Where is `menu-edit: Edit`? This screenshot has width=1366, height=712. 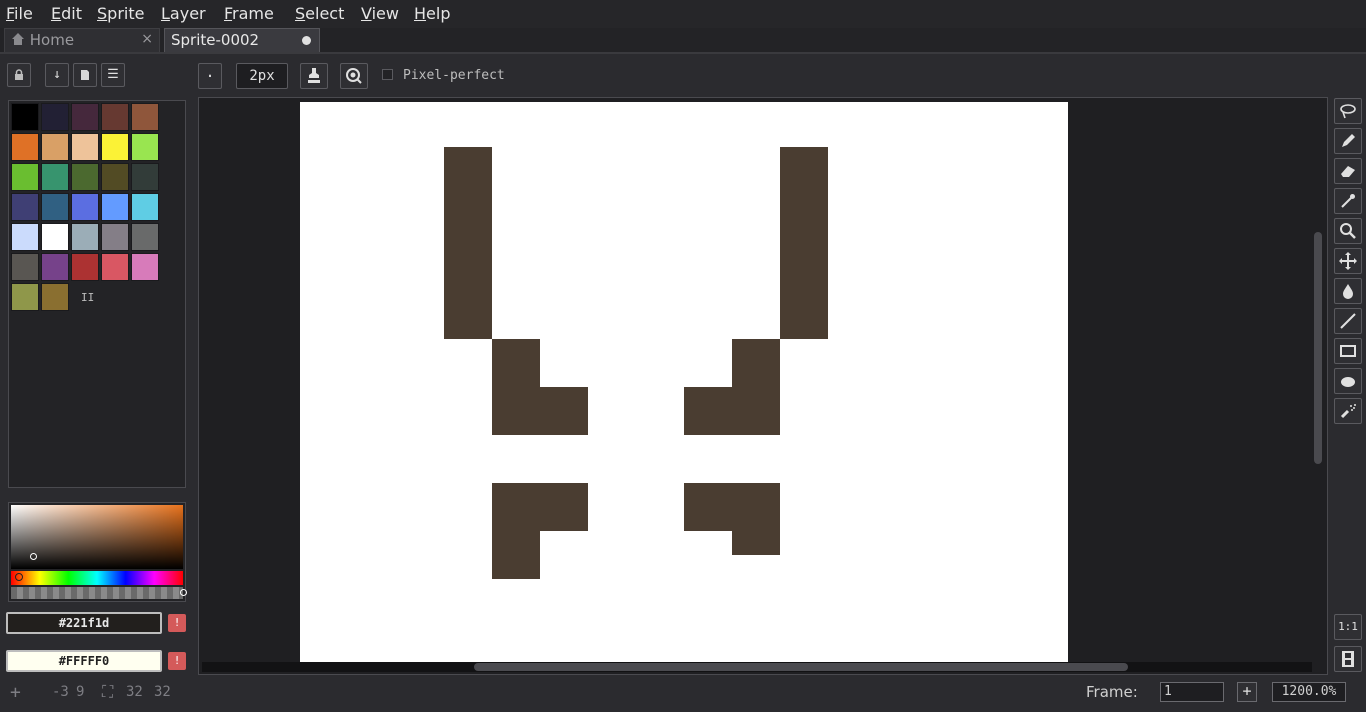
menu-edit: Edit is located at coordinates (66, 13).